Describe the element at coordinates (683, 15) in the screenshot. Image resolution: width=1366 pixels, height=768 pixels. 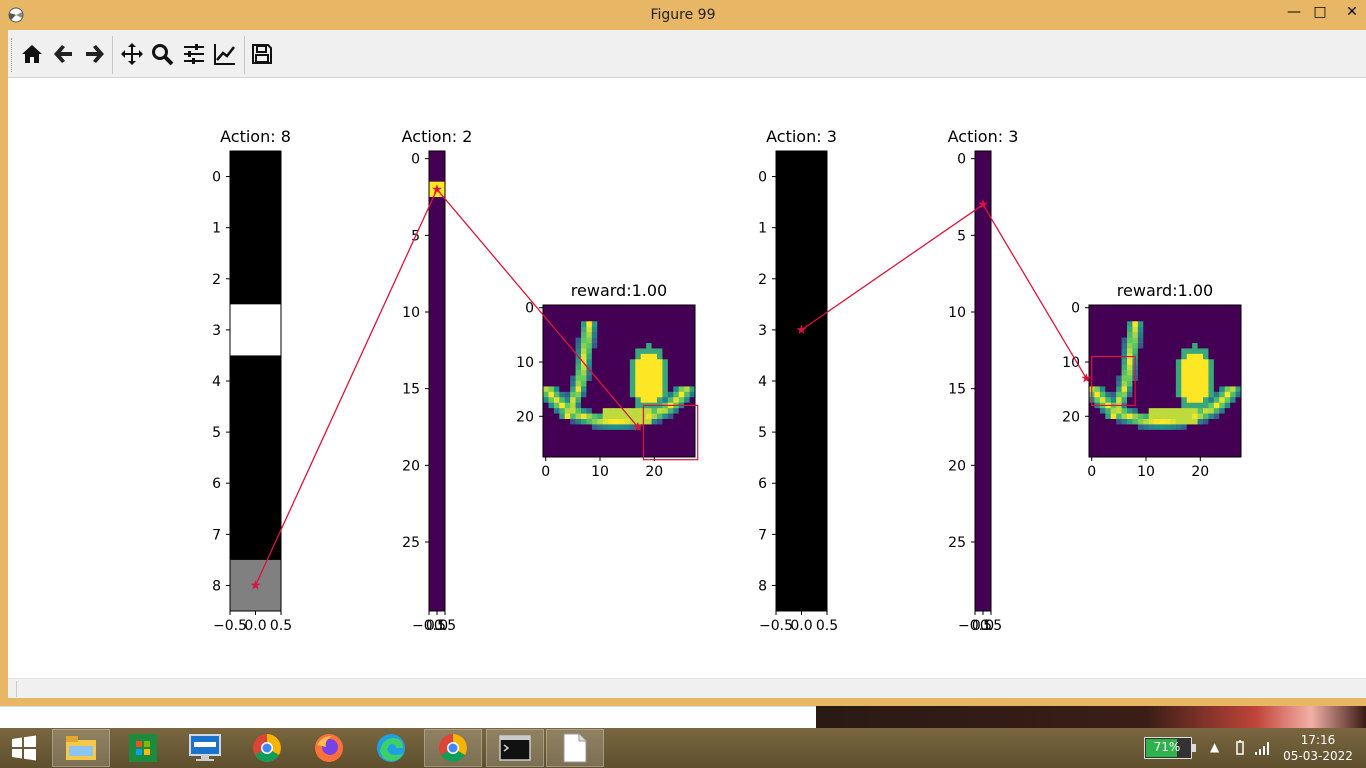
I see `title-bar: Figure 99 — □ ✕` at that location.